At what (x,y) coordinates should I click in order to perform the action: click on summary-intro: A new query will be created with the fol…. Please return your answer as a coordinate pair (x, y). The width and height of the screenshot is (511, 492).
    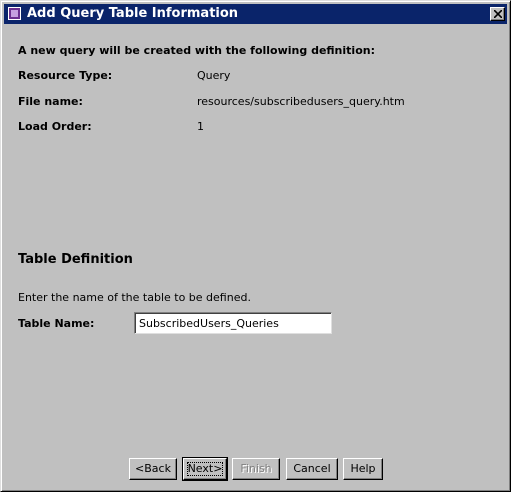
    Looking at the image, I should click on (196, 50).